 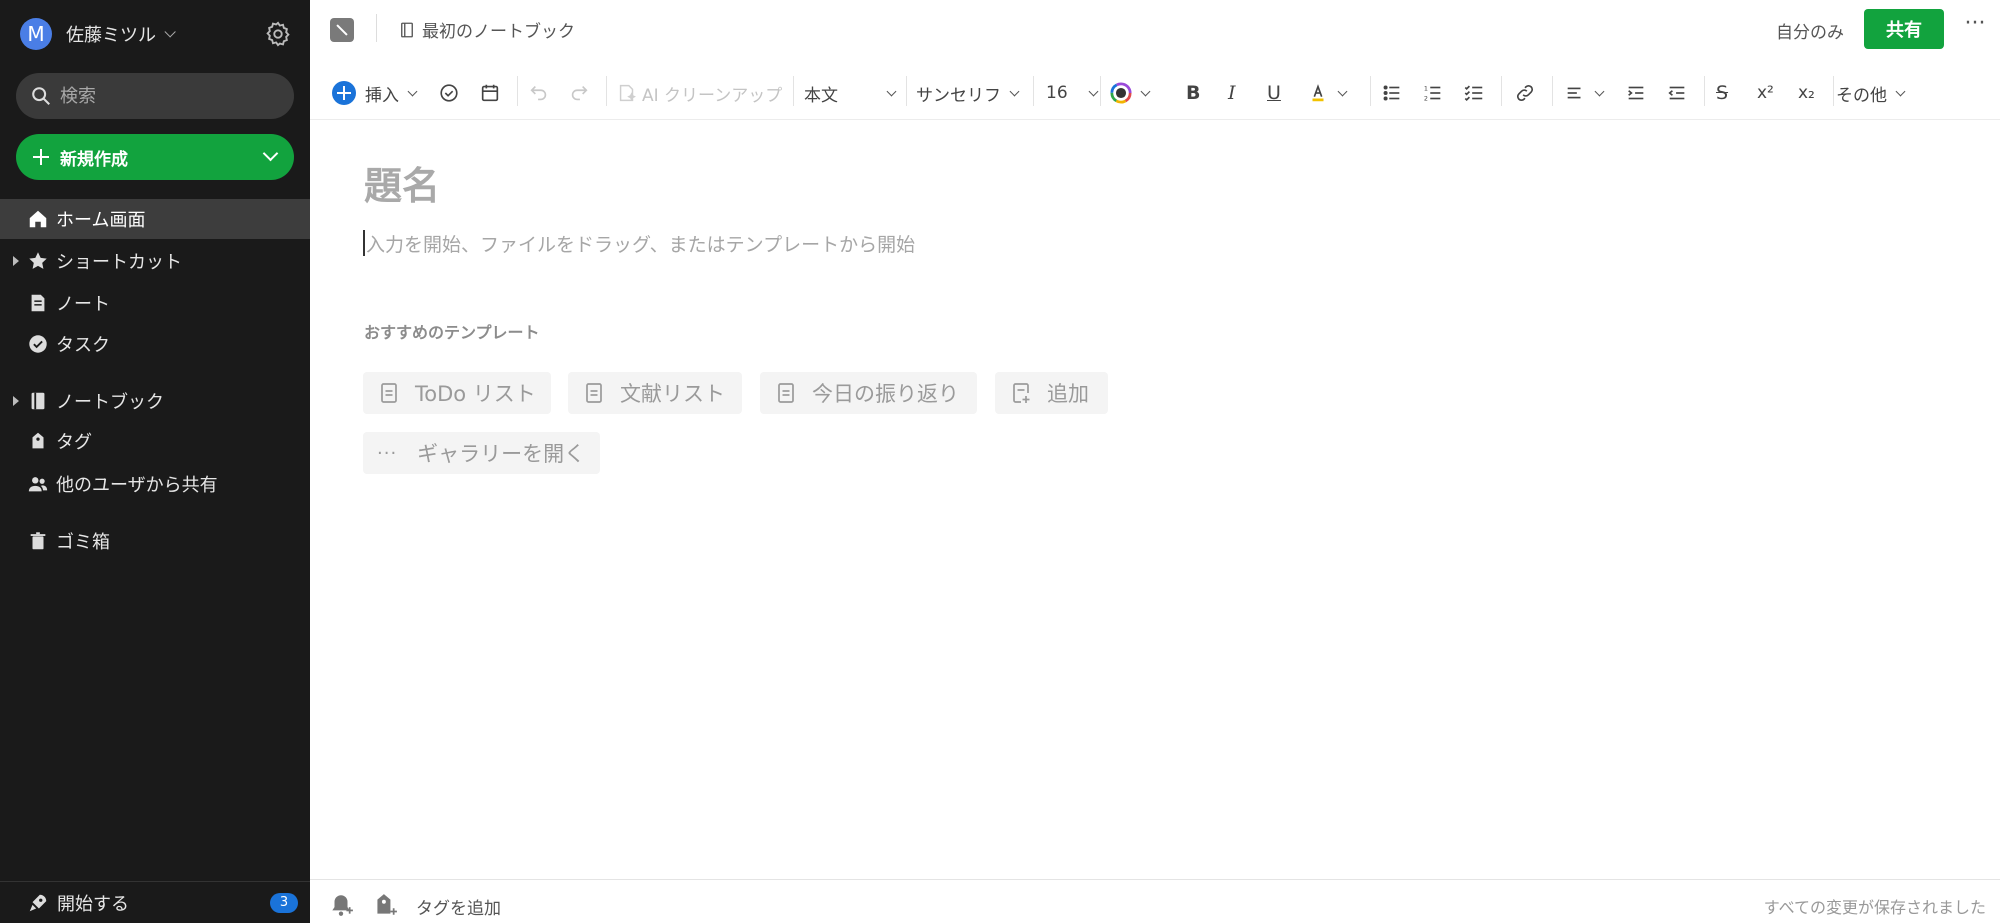 I want to click on outdent-button, so click(x=1677, y=93).